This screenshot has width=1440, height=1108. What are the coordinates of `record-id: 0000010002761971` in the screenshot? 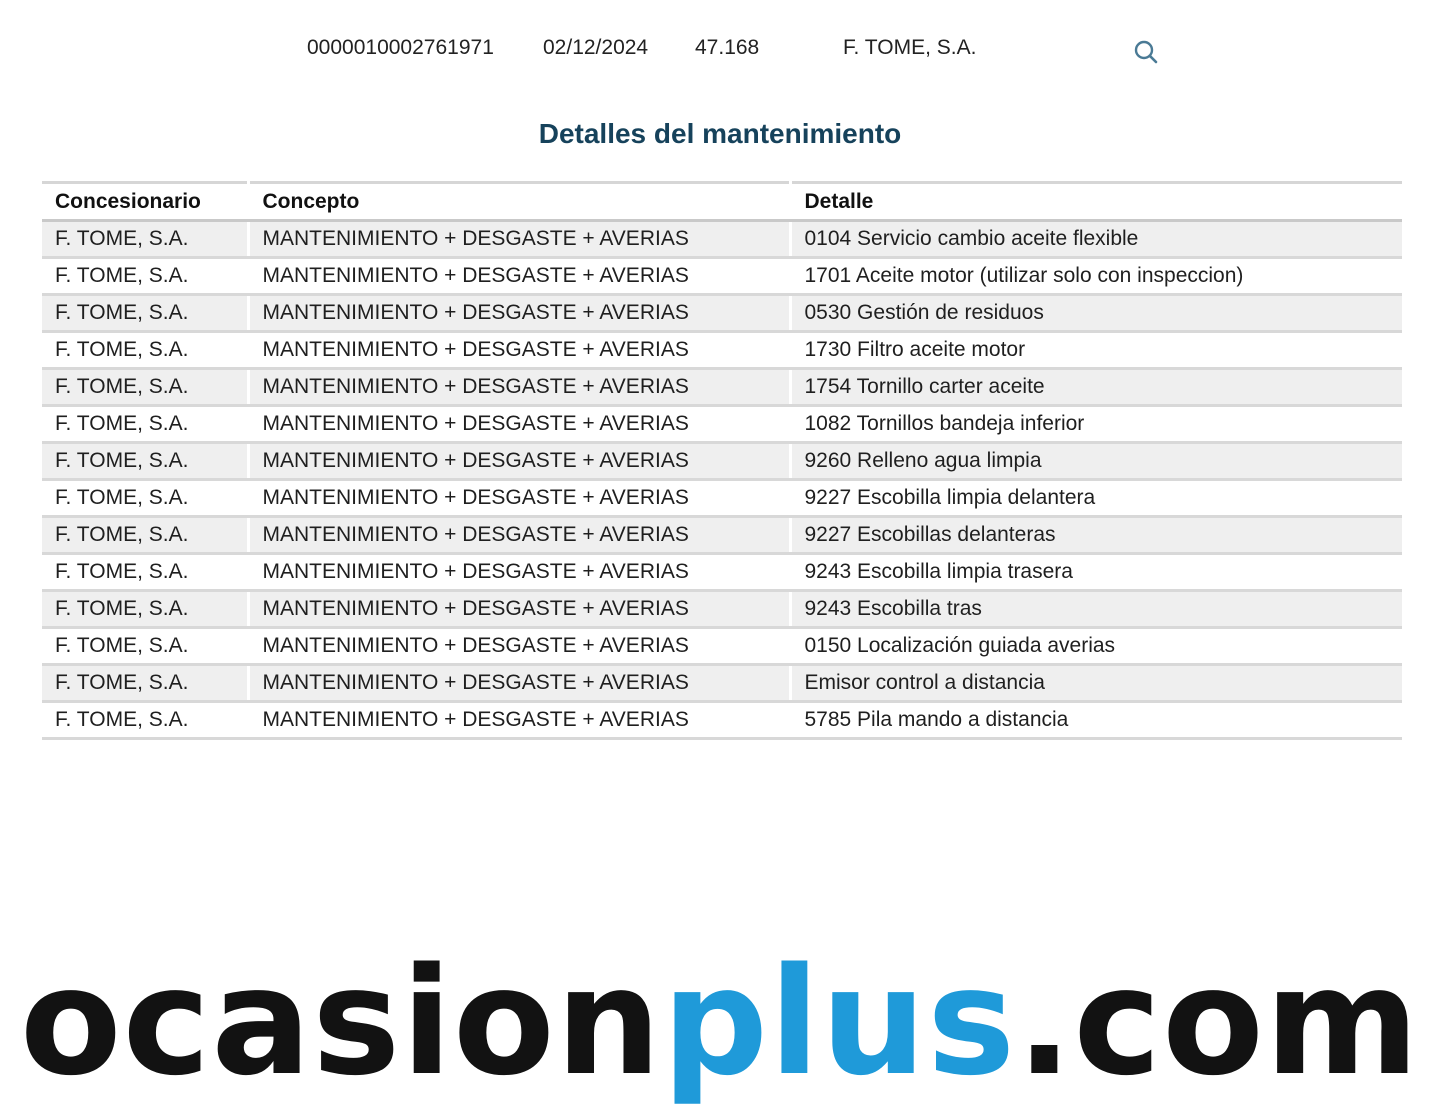 It's located at (400, 47).